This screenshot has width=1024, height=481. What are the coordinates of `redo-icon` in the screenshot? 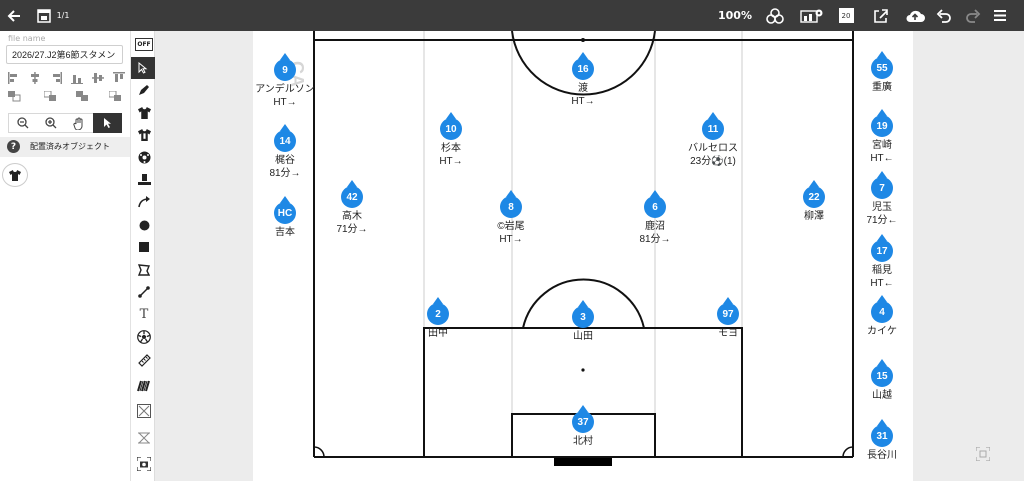 It's located at (973, 15).